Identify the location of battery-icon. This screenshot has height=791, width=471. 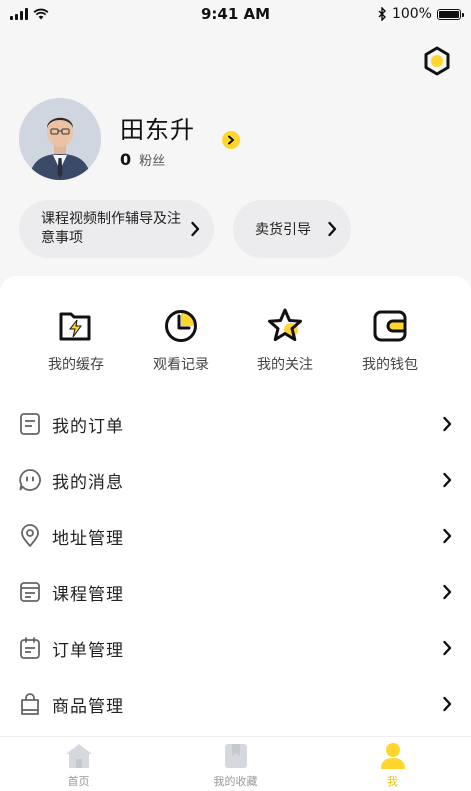
(450, 14).